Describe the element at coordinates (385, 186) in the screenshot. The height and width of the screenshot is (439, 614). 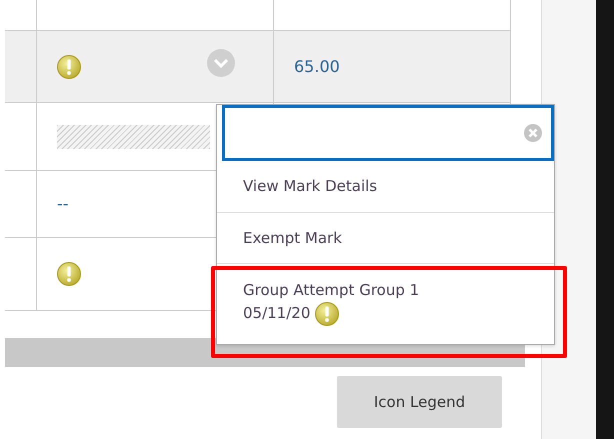
I see `menu-item: View Mark Details` at that location.